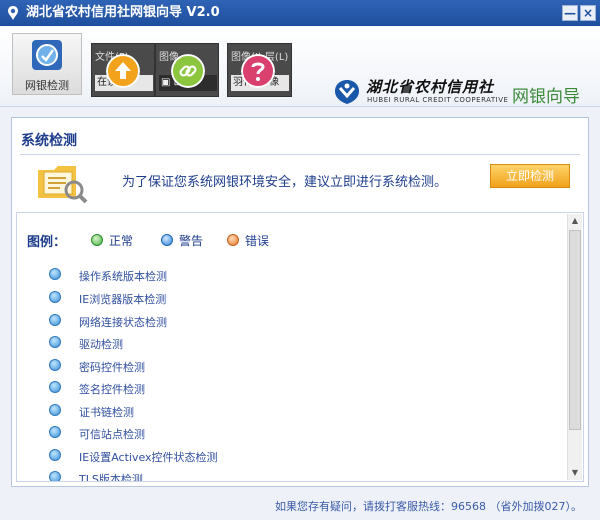 This screenshot has height=520, width=600. I want to click on start-check-button: 立即检测, so click(530, 176).